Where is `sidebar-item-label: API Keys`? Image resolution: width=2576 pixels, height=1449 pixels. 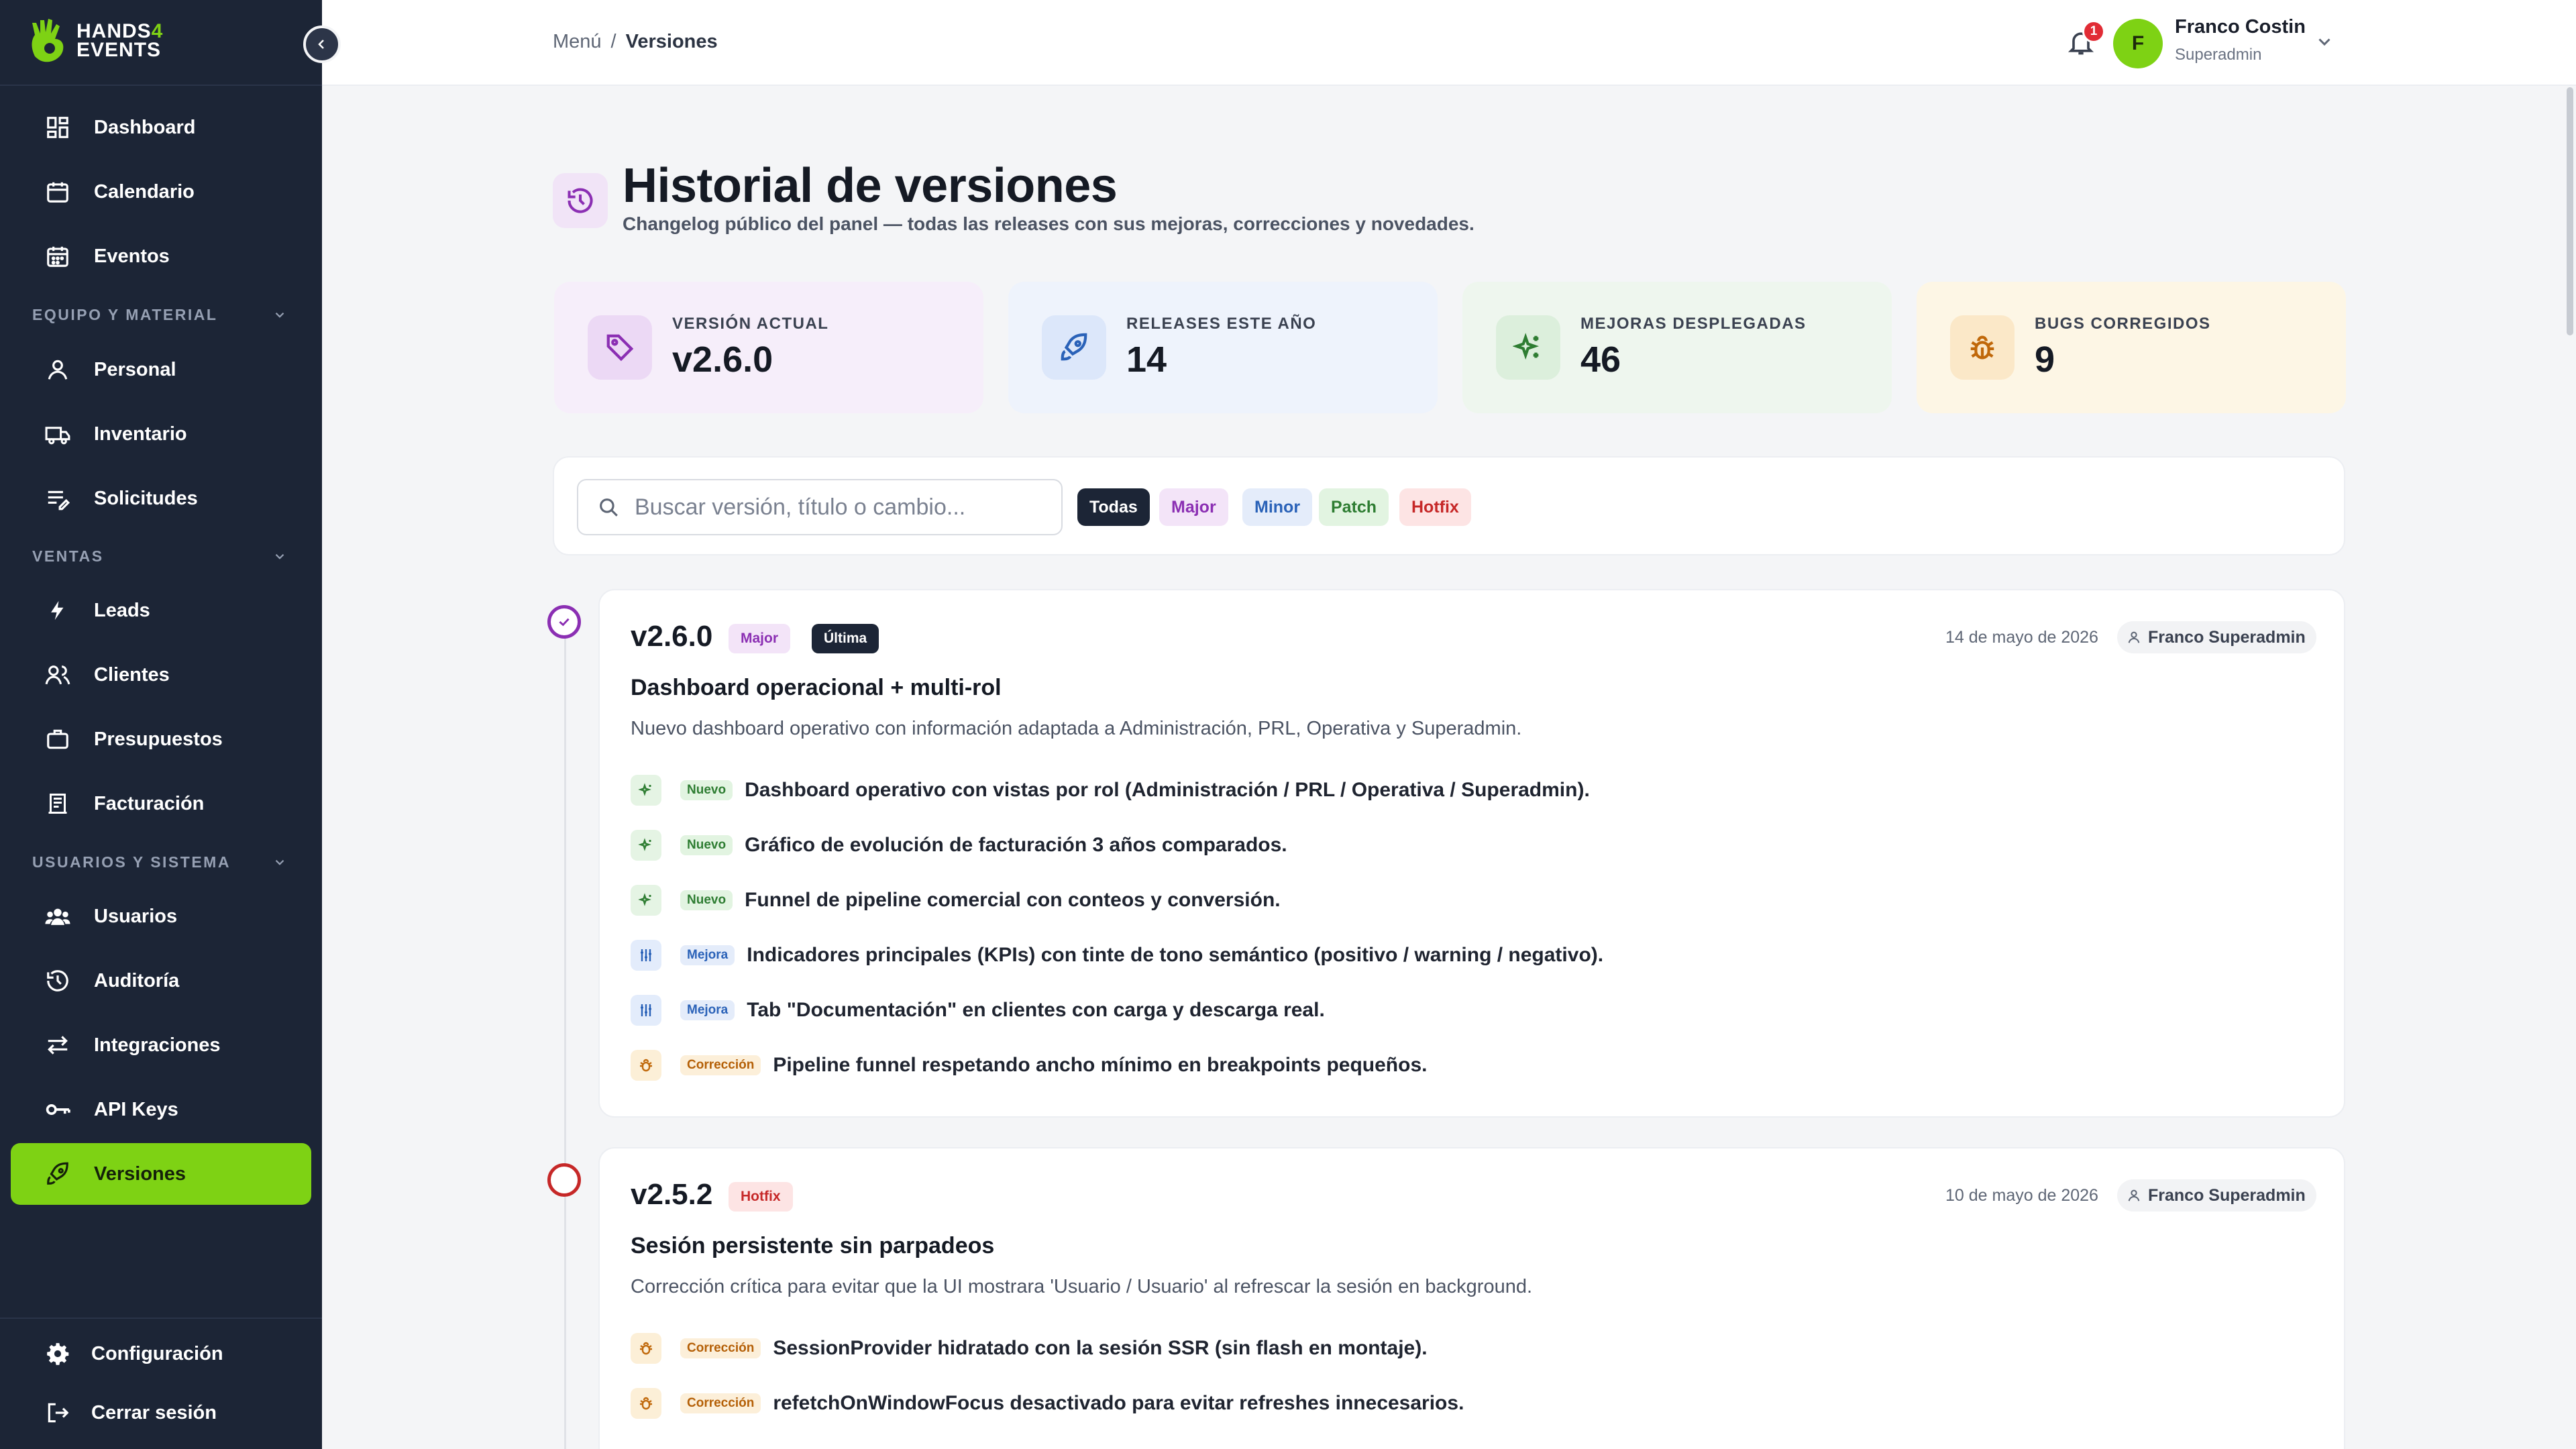
sidebar-item-label: API Keys is located at coordinates (136, 1109).